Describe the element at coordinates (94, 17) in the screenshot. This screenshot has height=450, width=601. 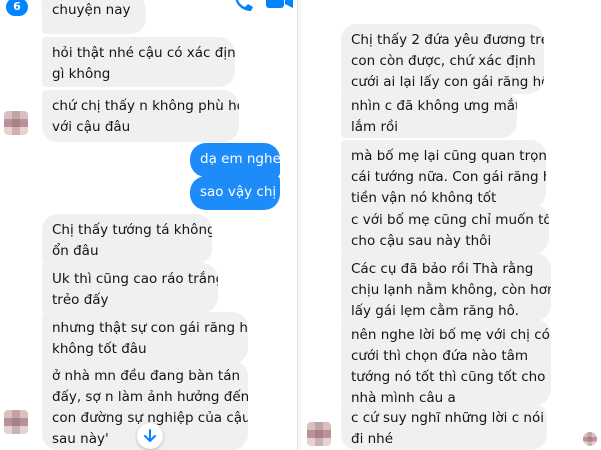
I see `message-bubble: chuyện nay` at that location.